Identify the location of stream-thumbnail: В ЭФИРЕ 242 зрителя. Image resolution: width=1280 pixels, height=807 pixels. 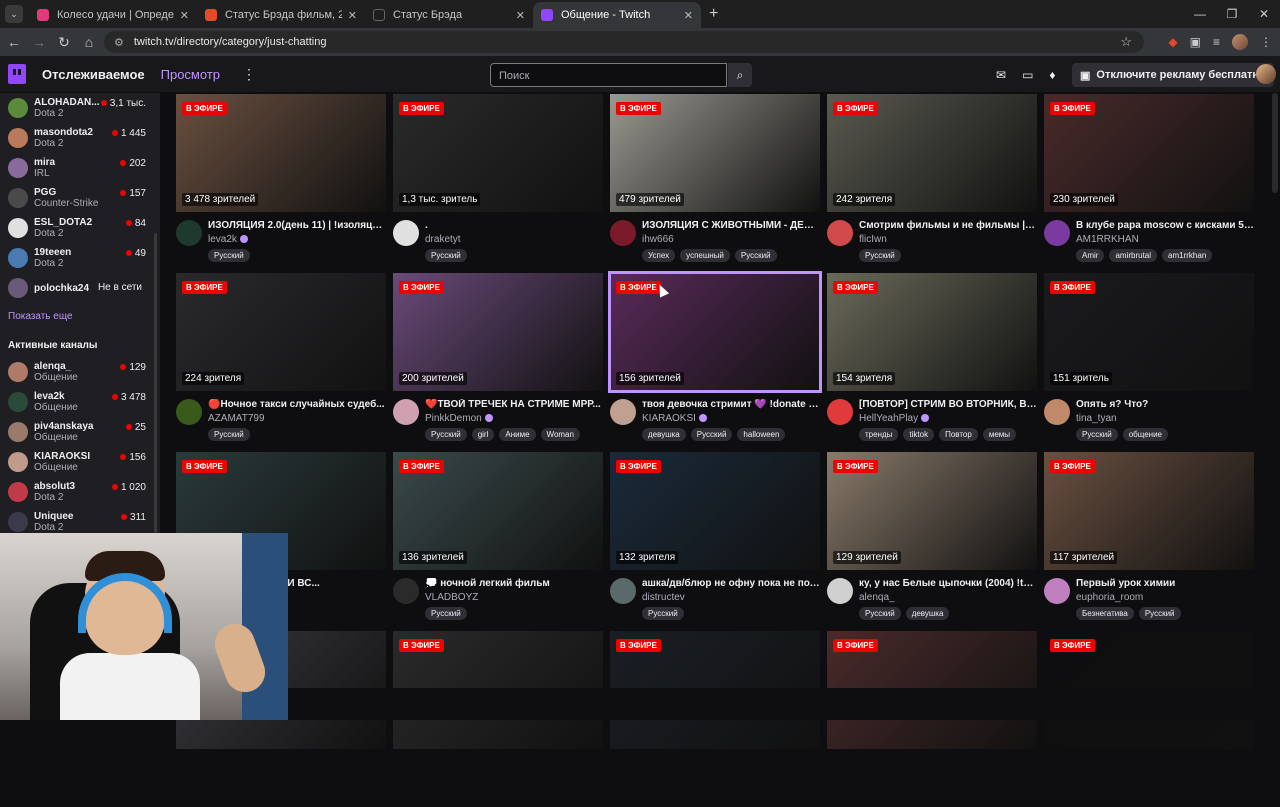
(932, 153).